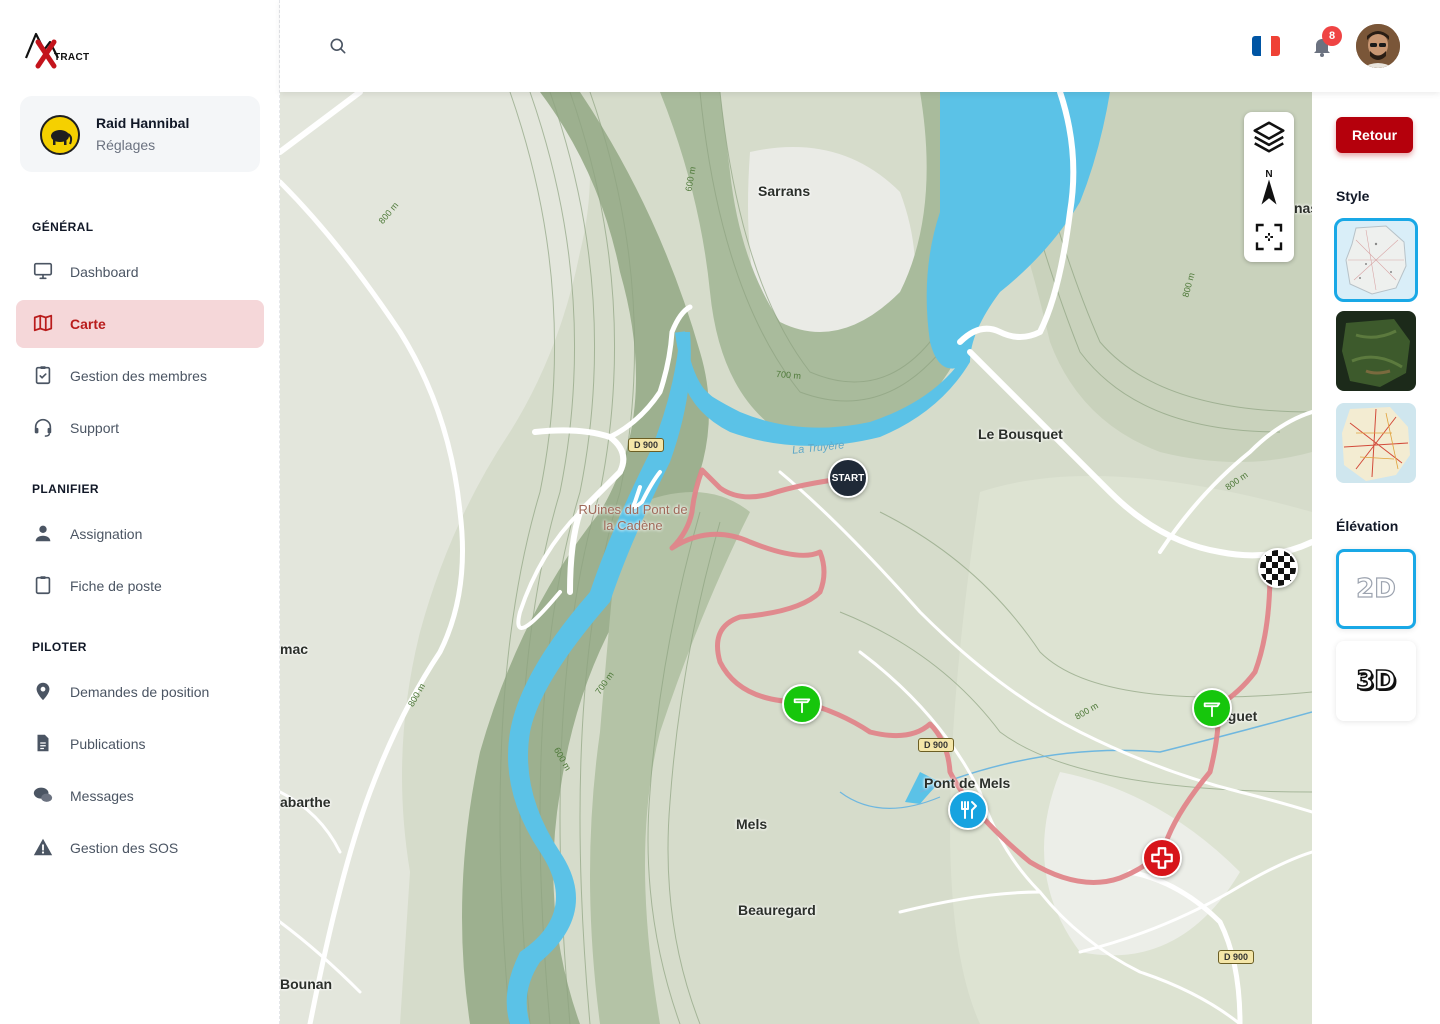 The height and width of the screenshot is (1024, 1440). I want to click on nav-item-messages: Messages, so click(140, 796).